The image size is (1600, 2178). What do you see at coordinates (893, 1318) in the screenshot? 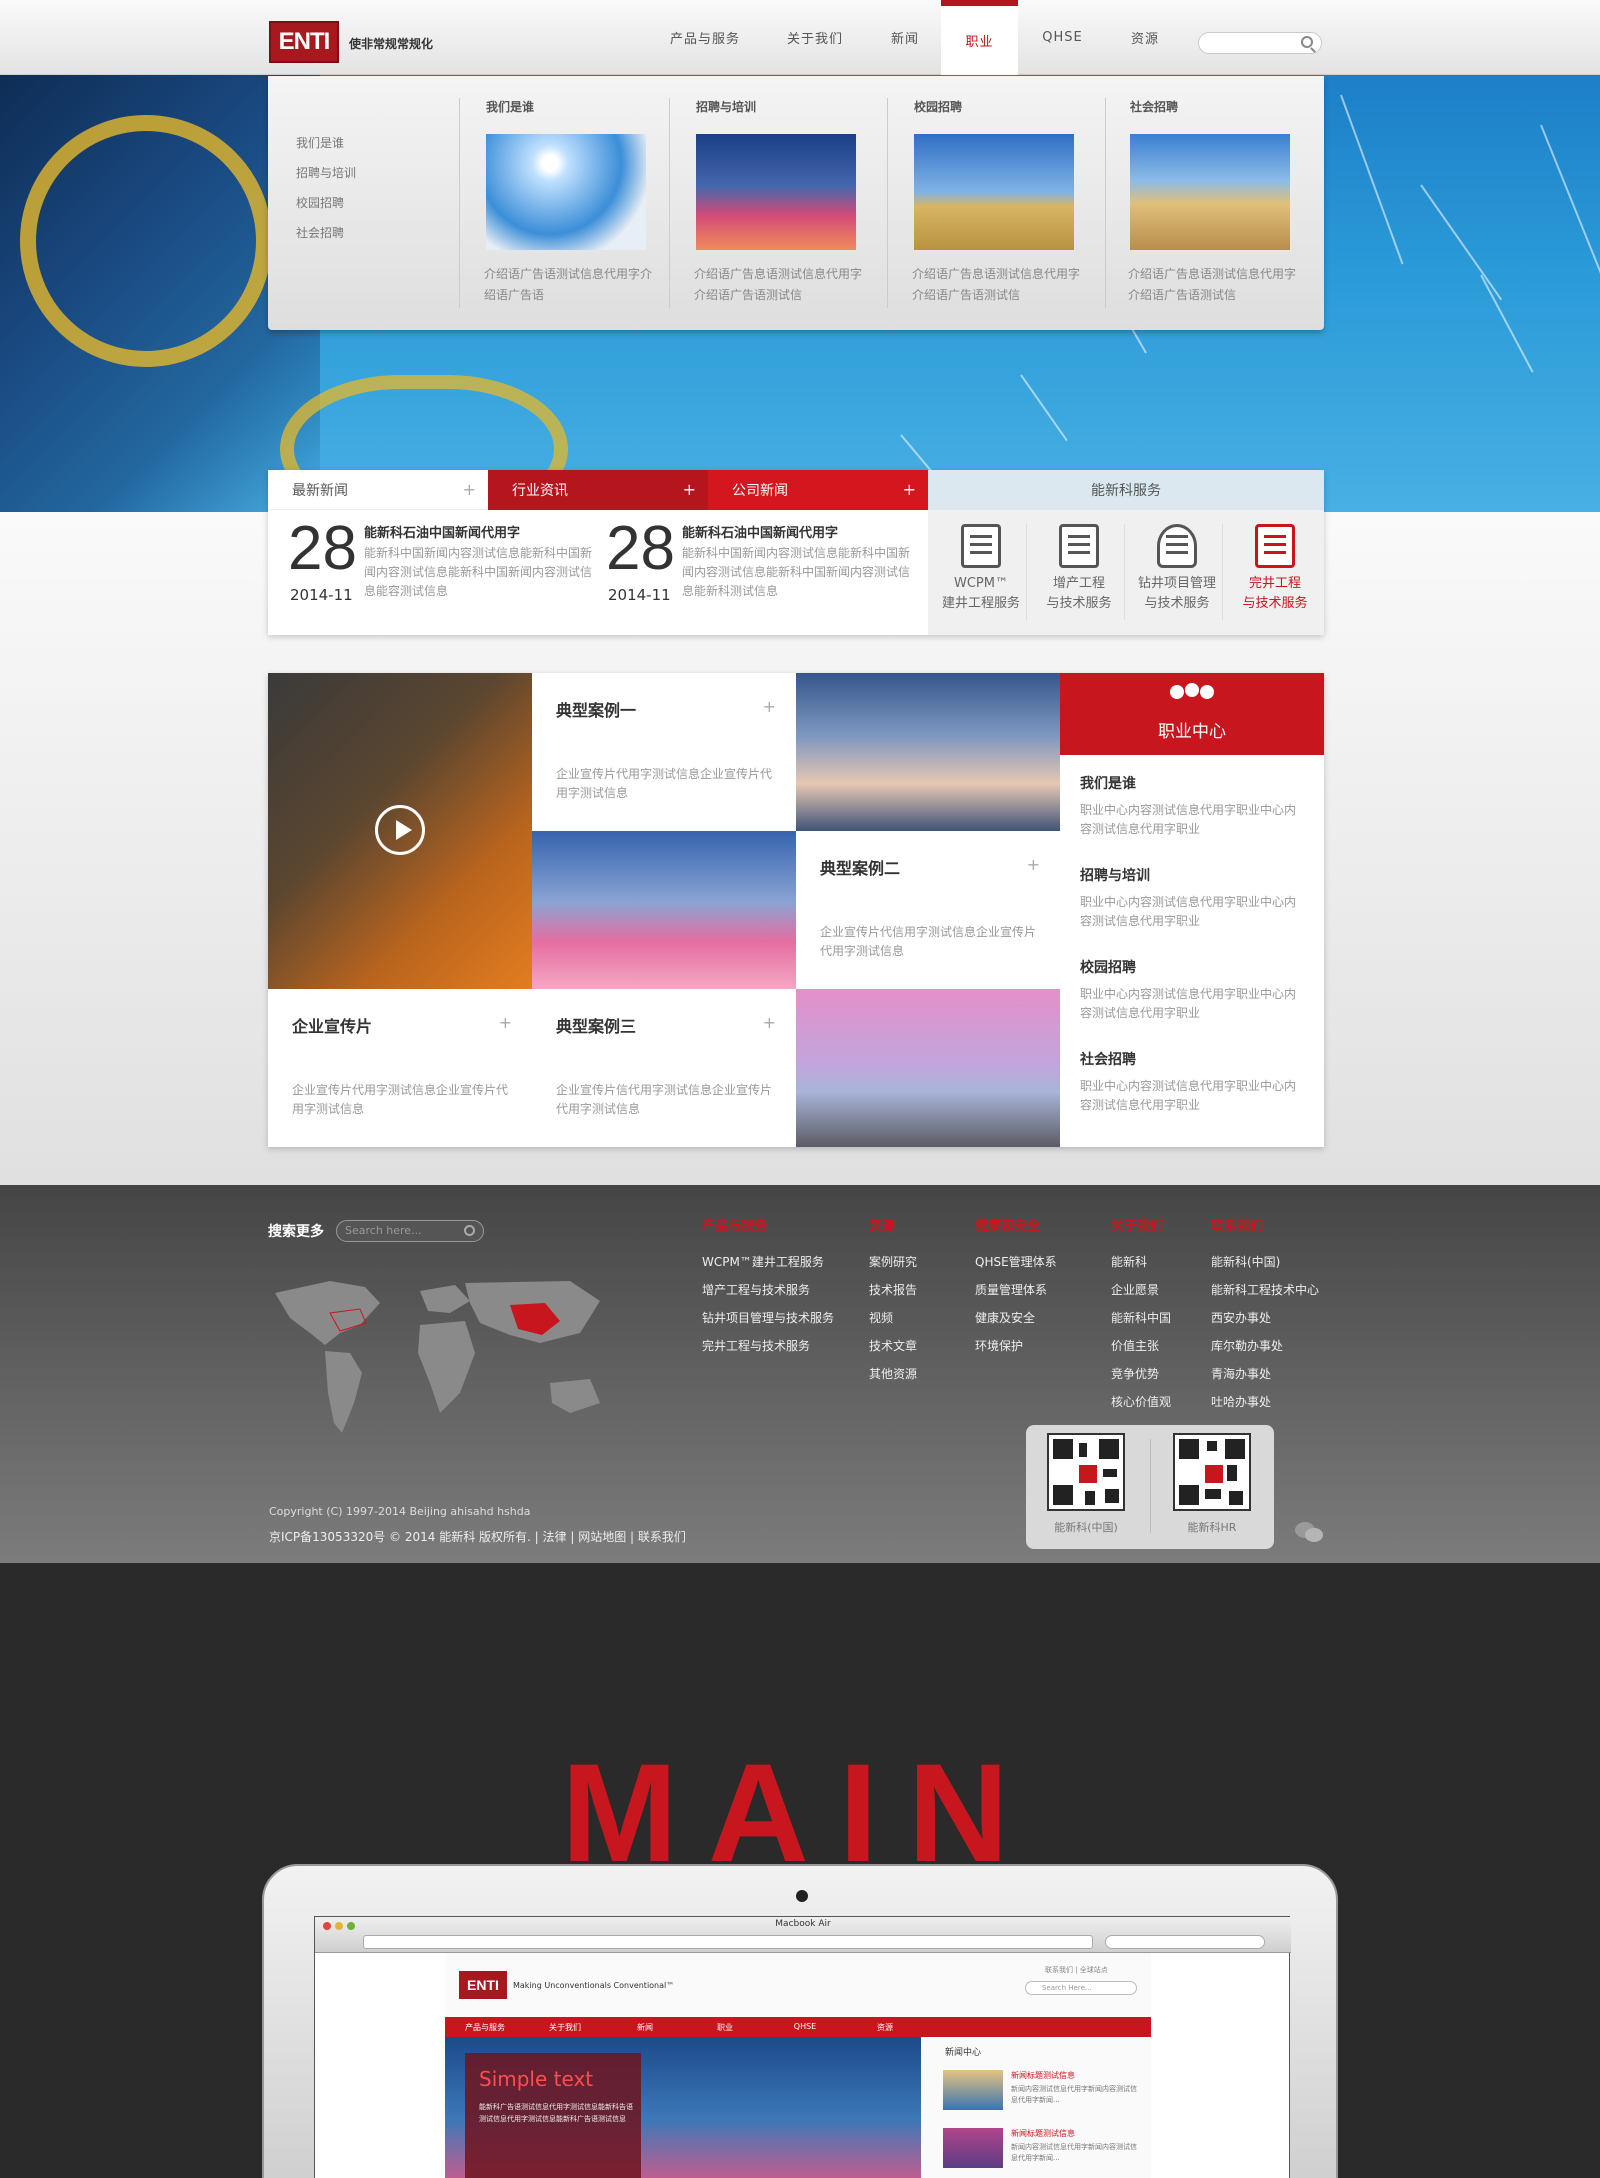
I see `footer-link: 视频` at bounding box center [893, 1318].